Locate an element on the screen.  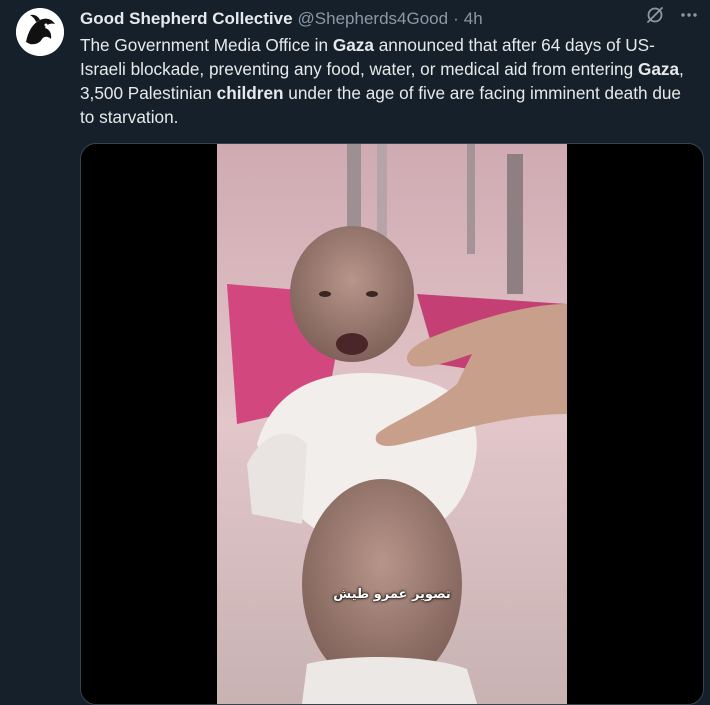
tweet-actions is located at coordinates (672, 15).